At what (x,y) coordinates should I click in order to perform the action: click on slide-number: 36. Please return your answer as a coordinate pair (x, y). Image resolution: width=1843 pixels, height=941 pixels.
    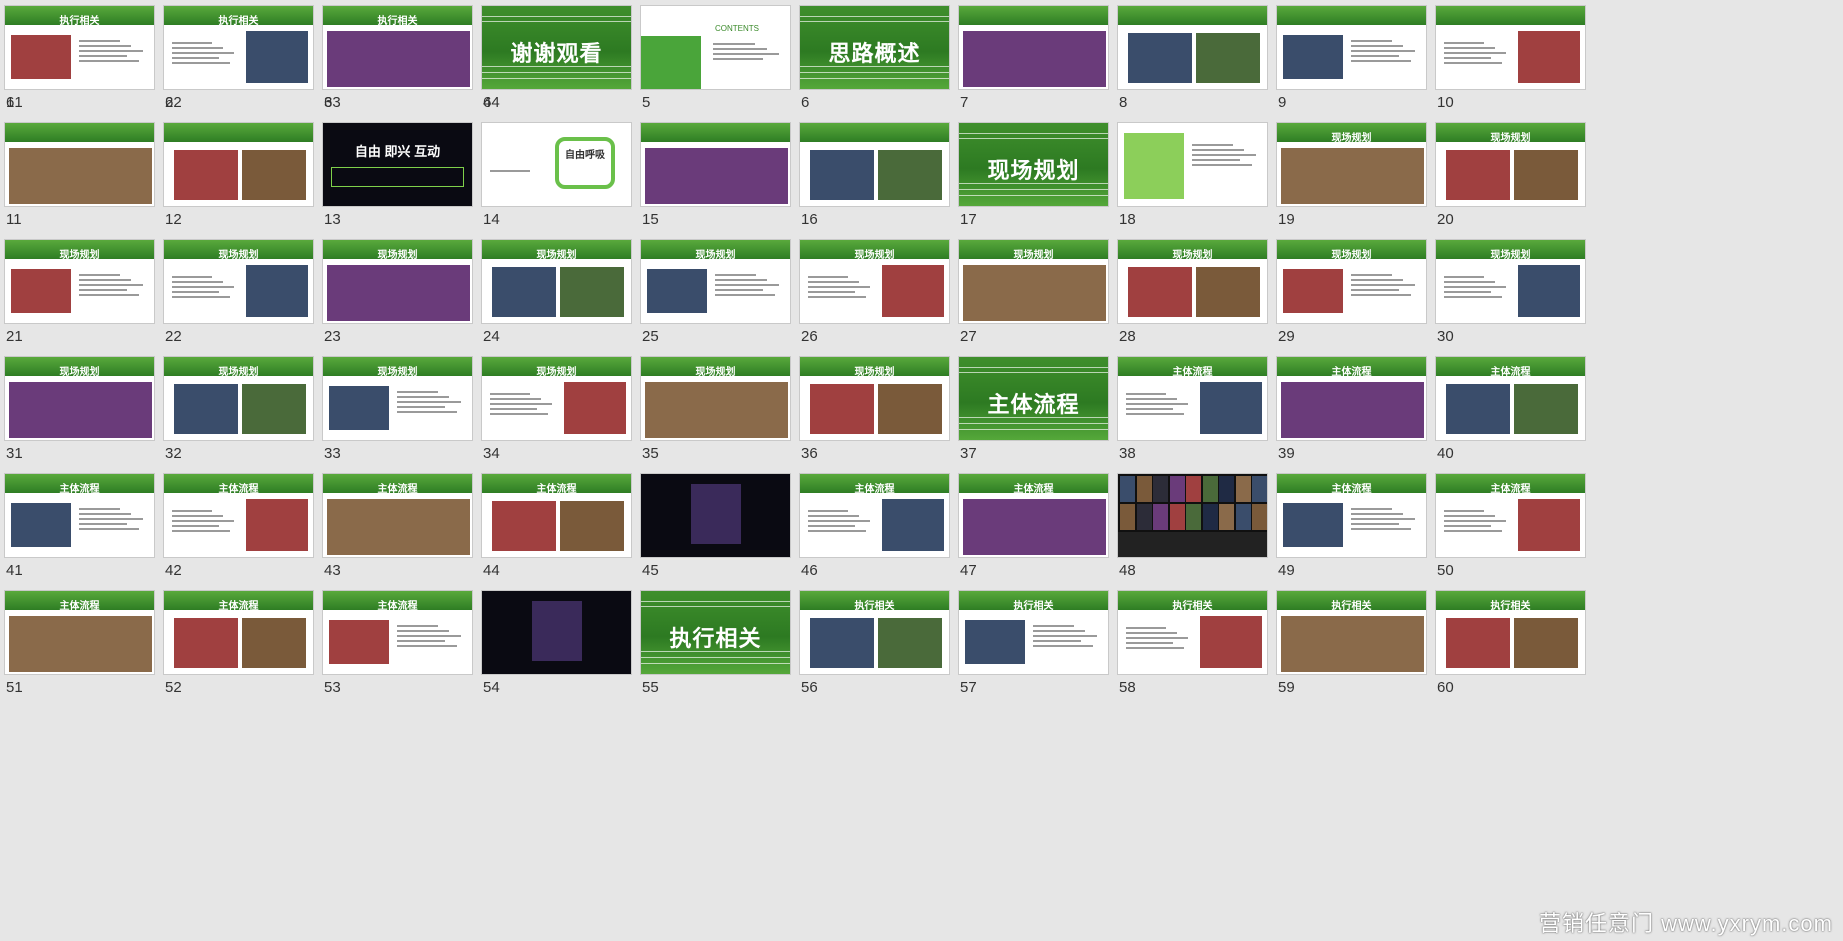
    Looking at the image, I should click on (809, 453).